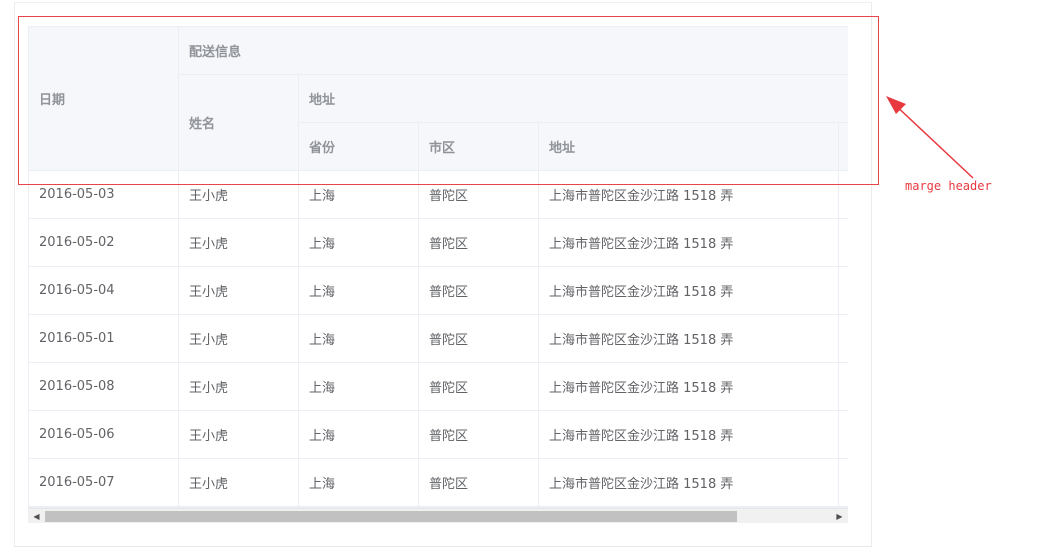  What do you see at coordinates (359, 147) in the screenshot?
I see `header-province: 省份` at bounding box center [359, 147].